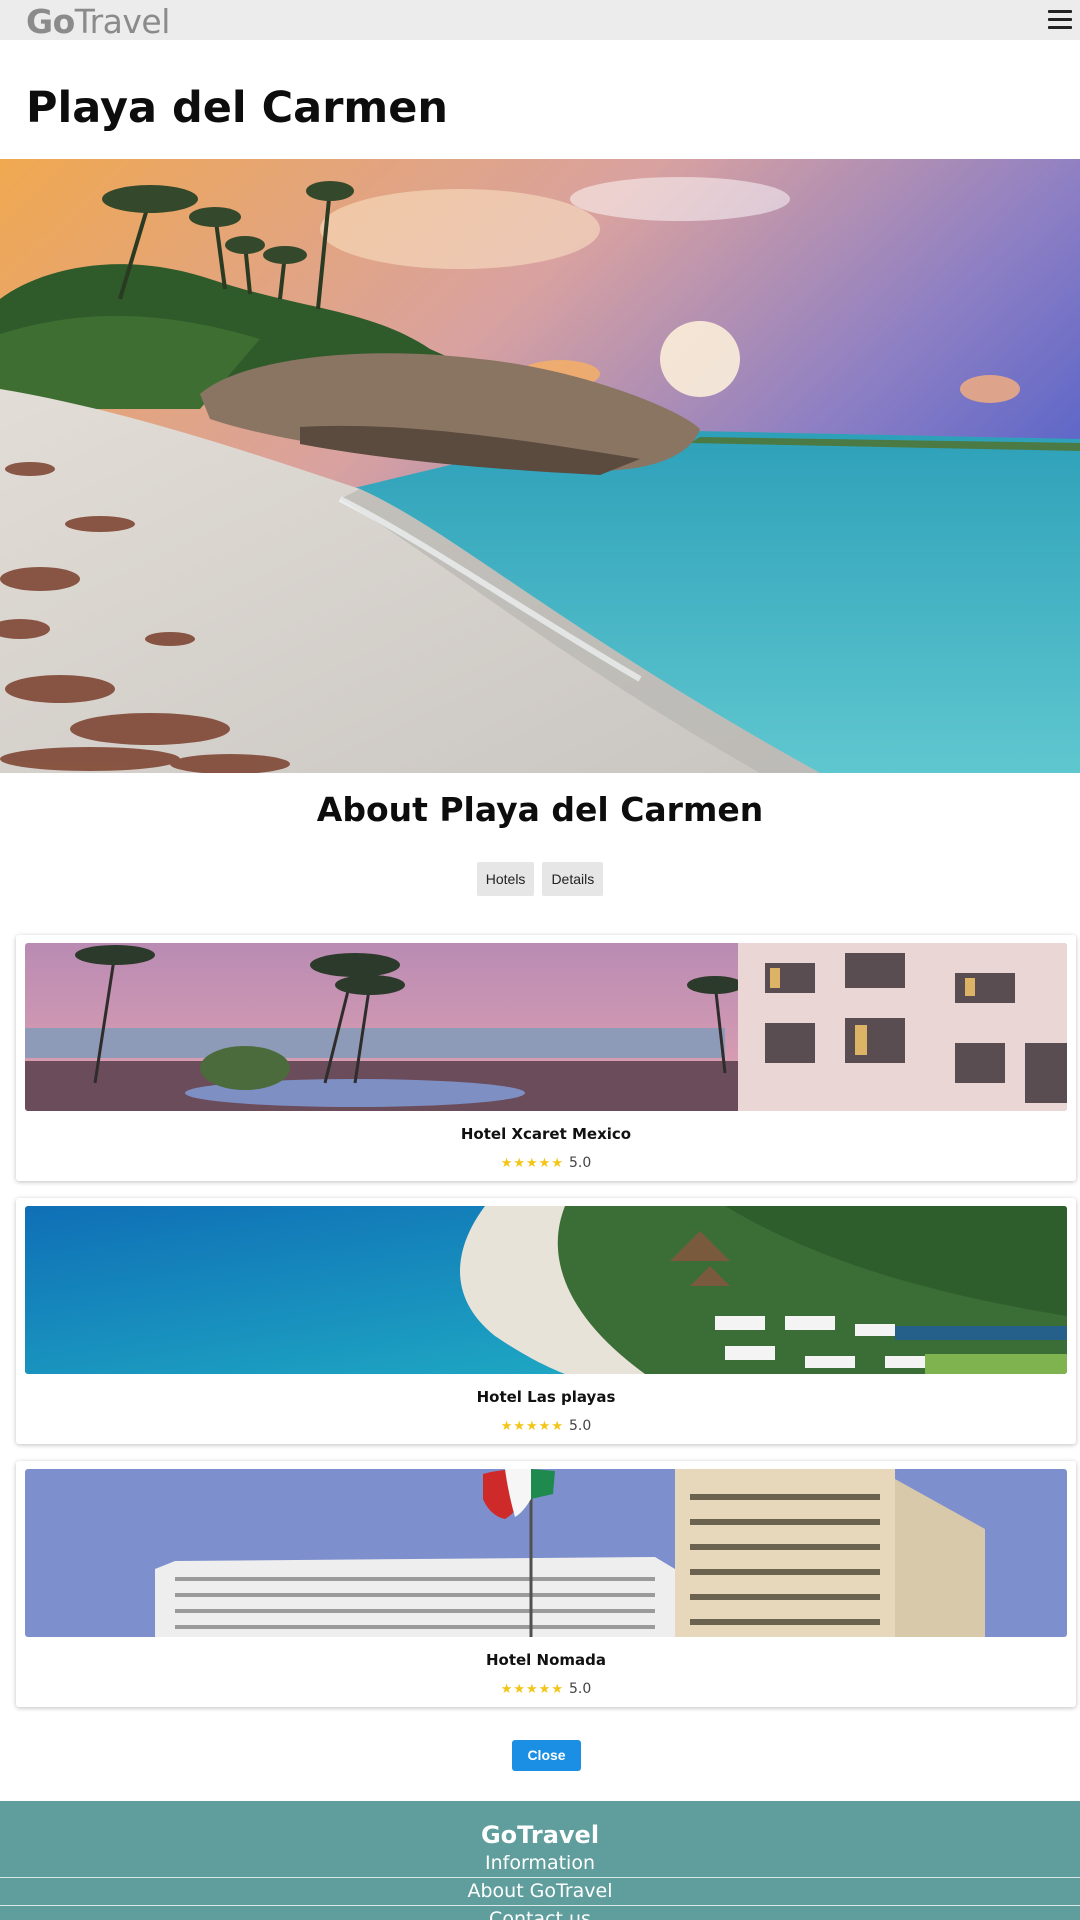 This screenshot has width=1080, height=1920. Describe the element at coordinates (546, 1755) in the screenshot. I see `close-button: Close` at that location.